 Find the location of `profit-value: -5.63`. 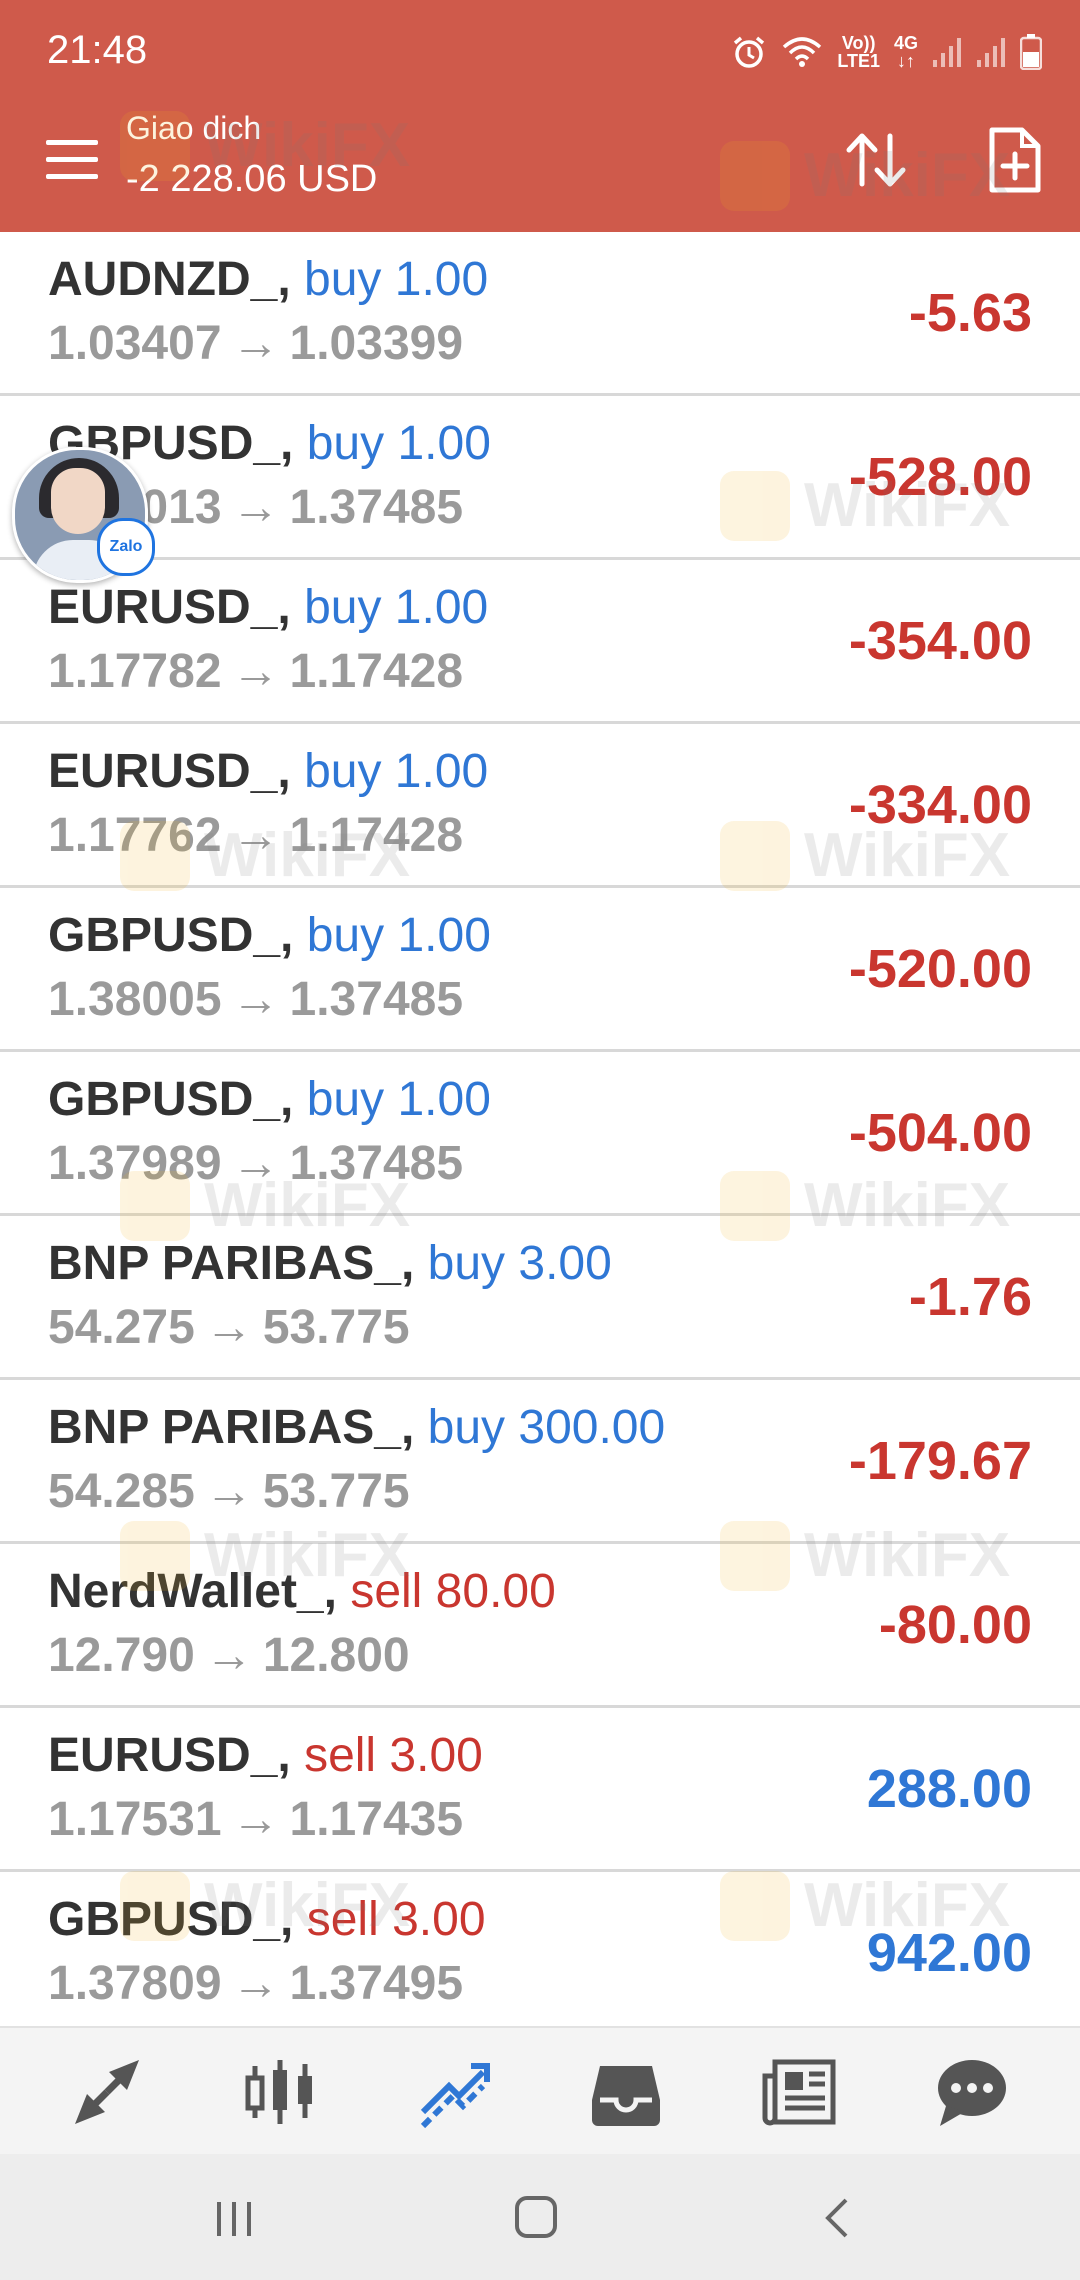

profit-value: -5.63 is located at coordinates (970, 313).